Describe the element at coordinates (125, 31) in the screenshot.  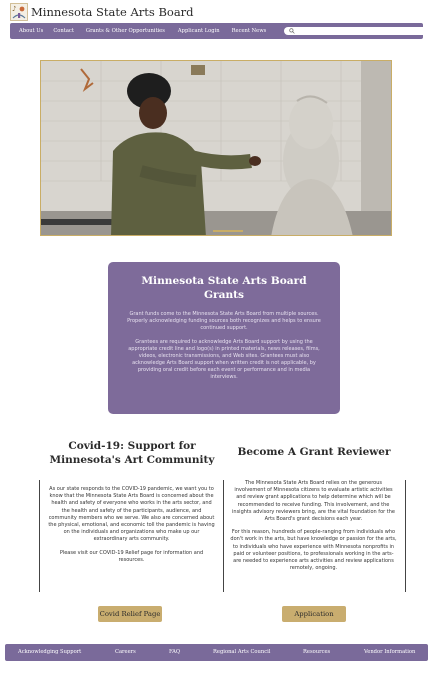
I see `nav-item-grants: Grants & Other Opportunities` at that location.